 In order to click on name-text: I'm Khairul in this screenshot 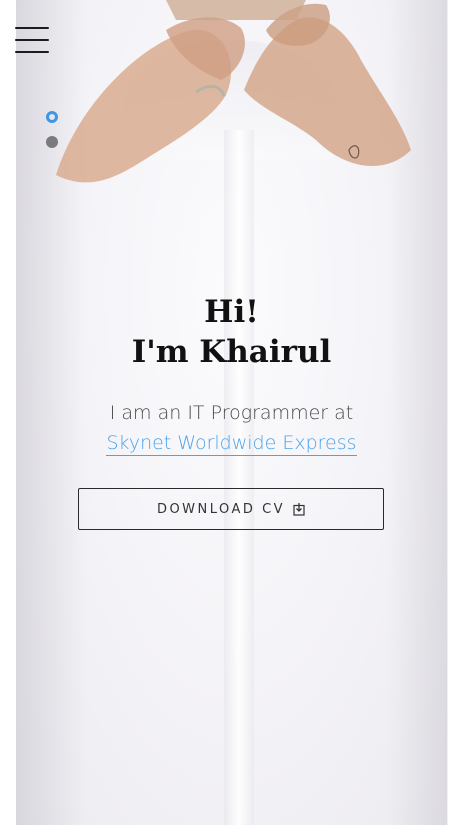, I will do `click(231, 352)`.